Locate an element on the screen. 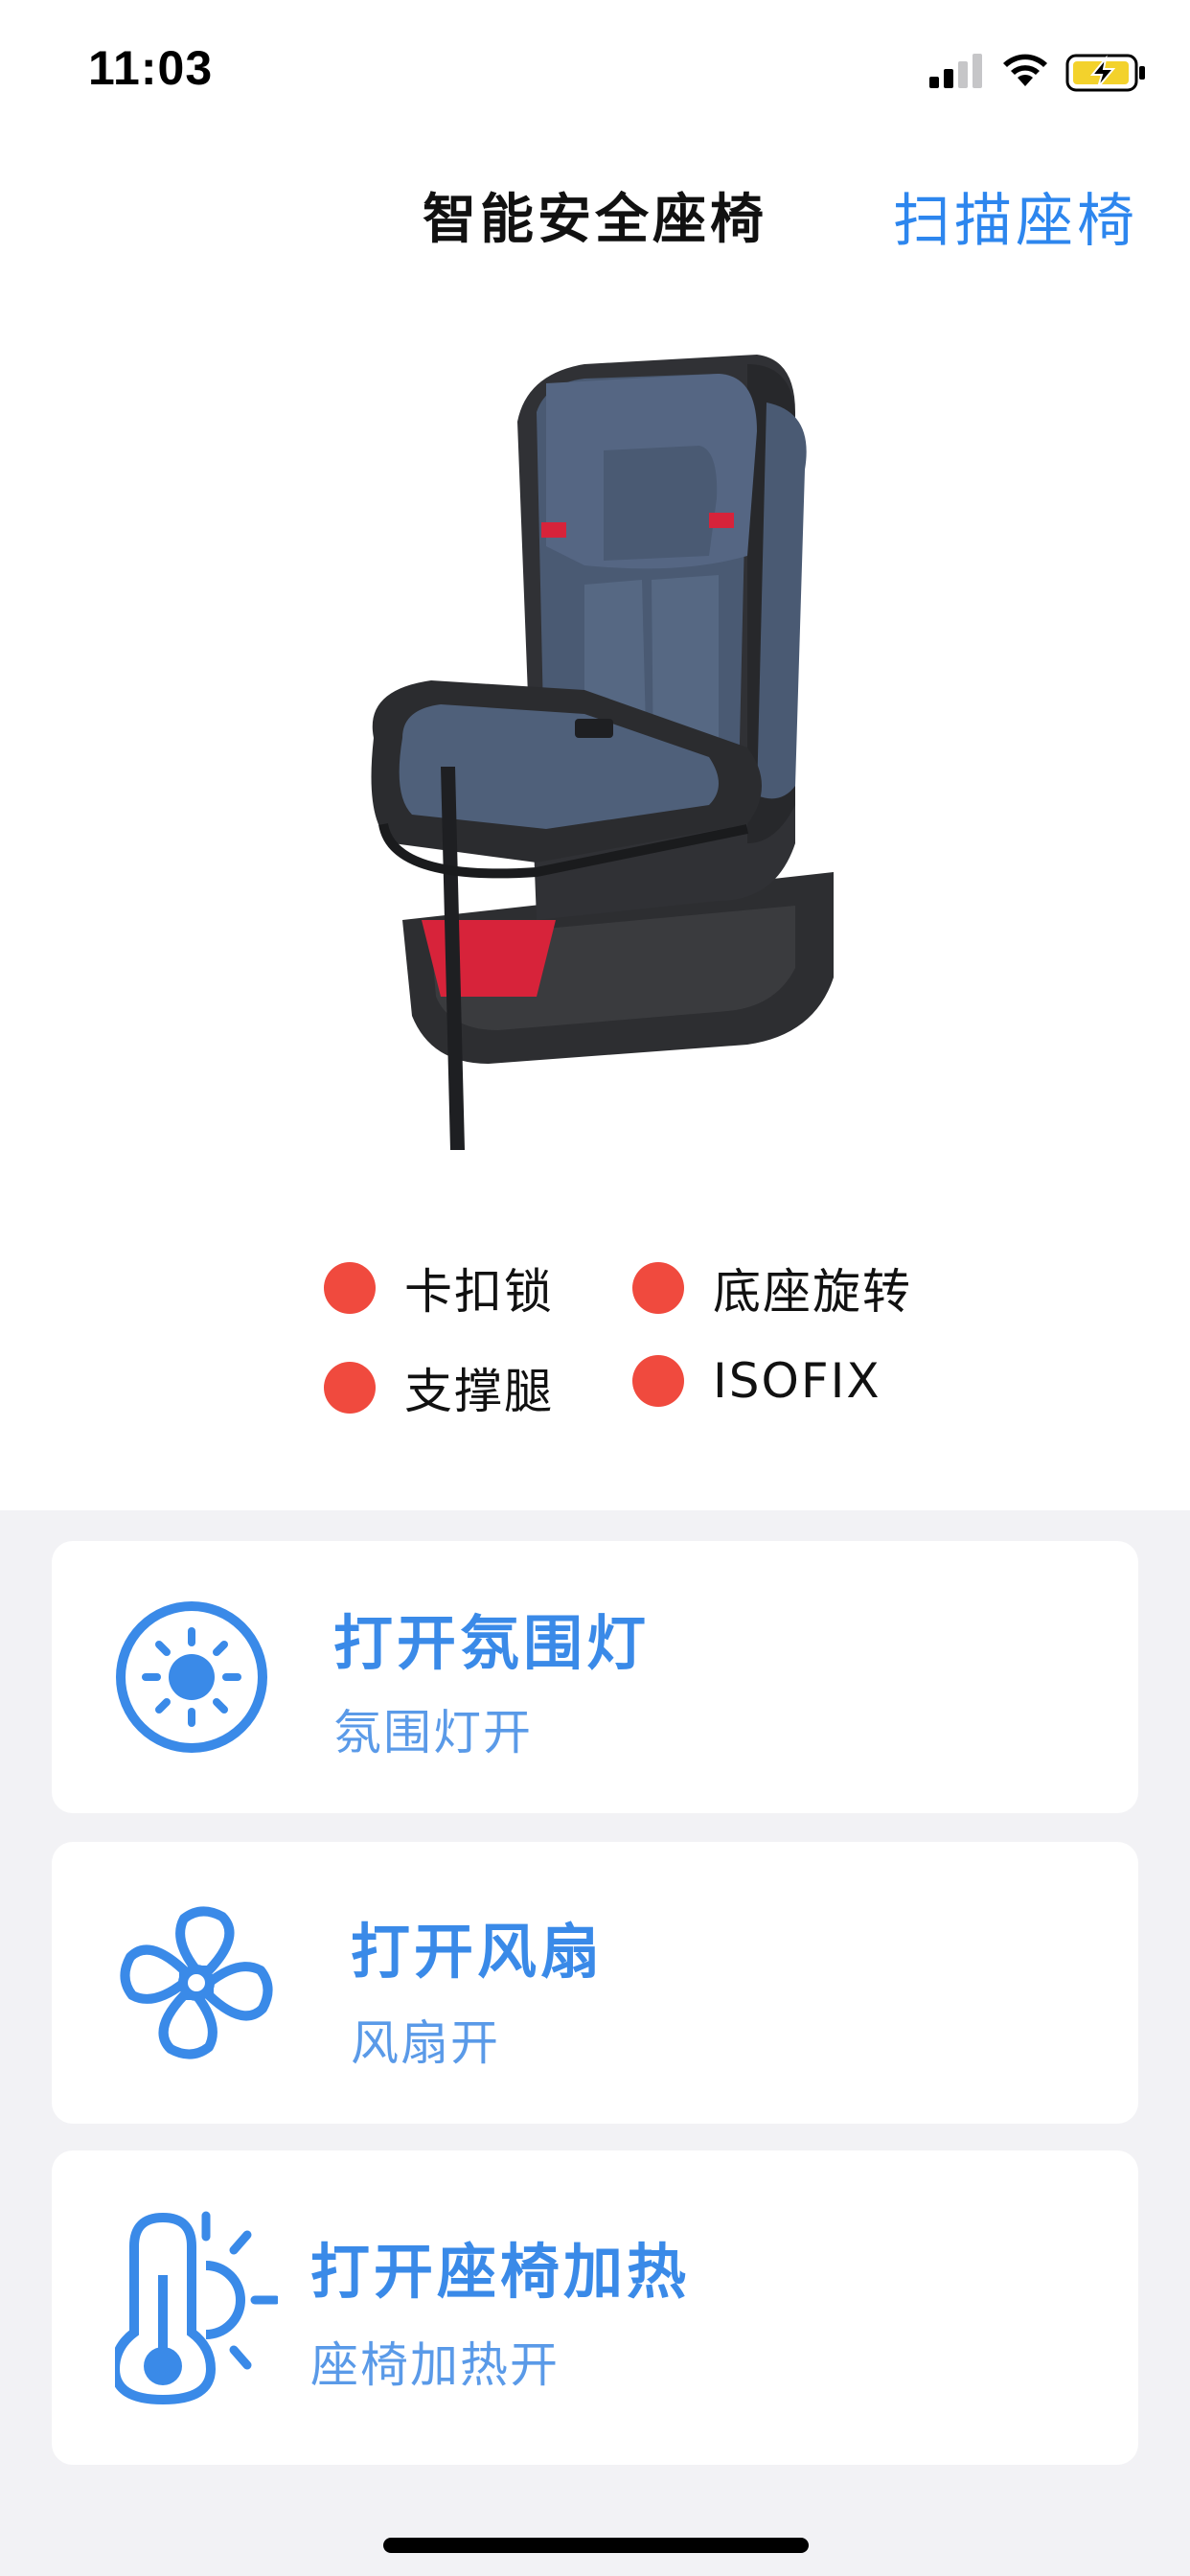 This screenshot has height=2576, width=1190. card-title: 打开氛围灯 is located at coordinates (492, 1643).